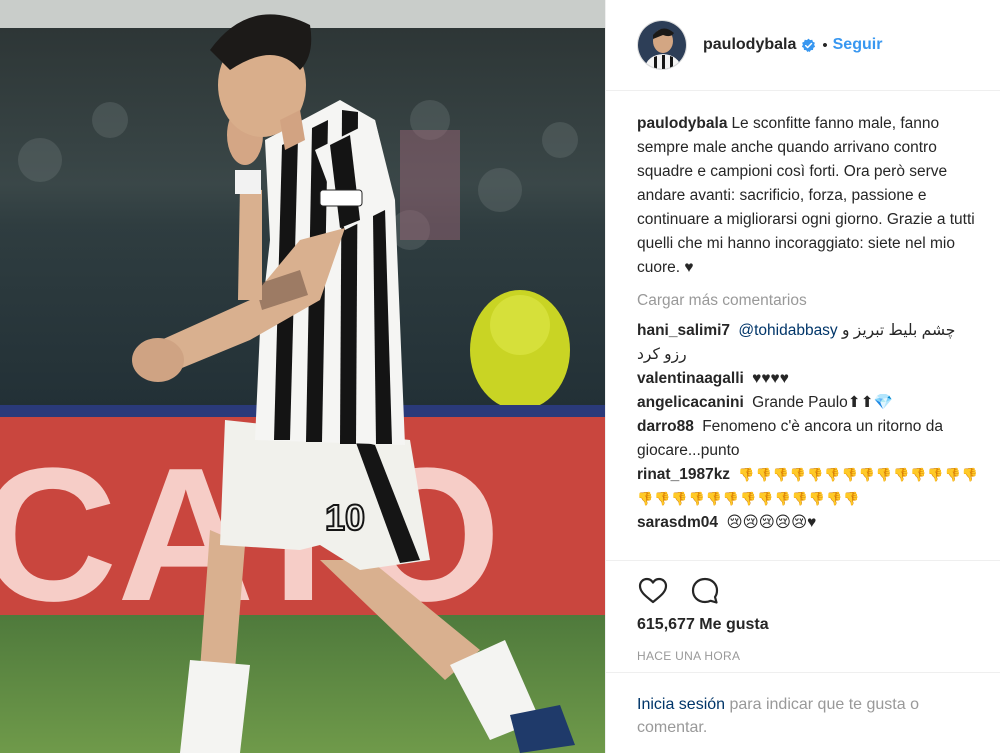 The height and width of the screenshot is (753, 1000). I want to click on comment-username: rinat_1987kz, so click(683, 474).